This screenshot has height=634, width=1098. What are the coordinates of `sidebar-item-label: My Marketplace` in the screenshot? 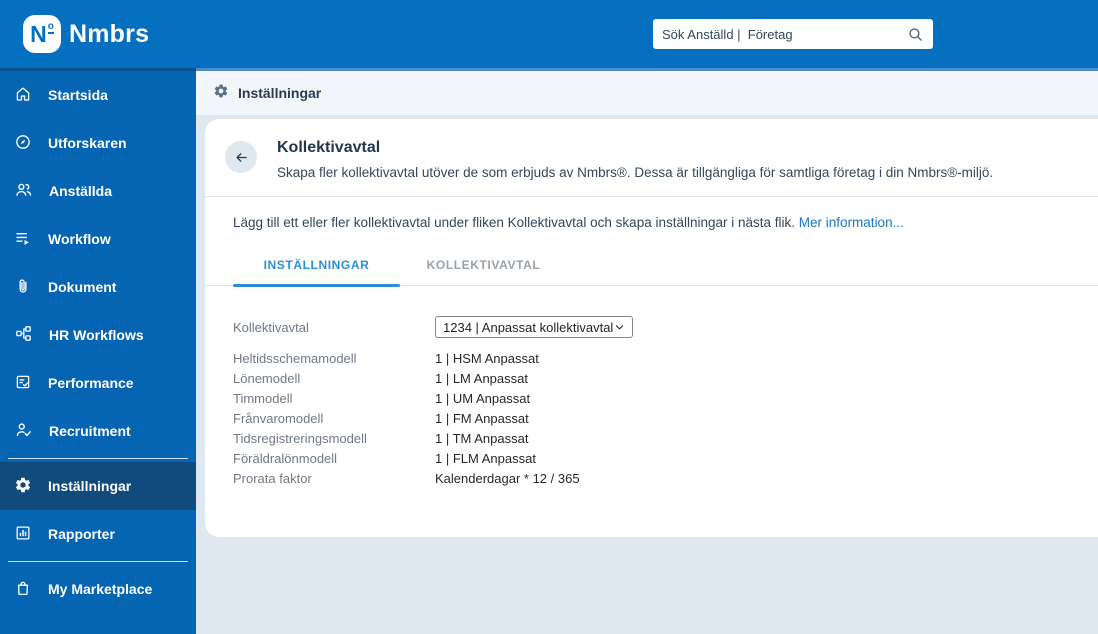 It's located at (100, 589).